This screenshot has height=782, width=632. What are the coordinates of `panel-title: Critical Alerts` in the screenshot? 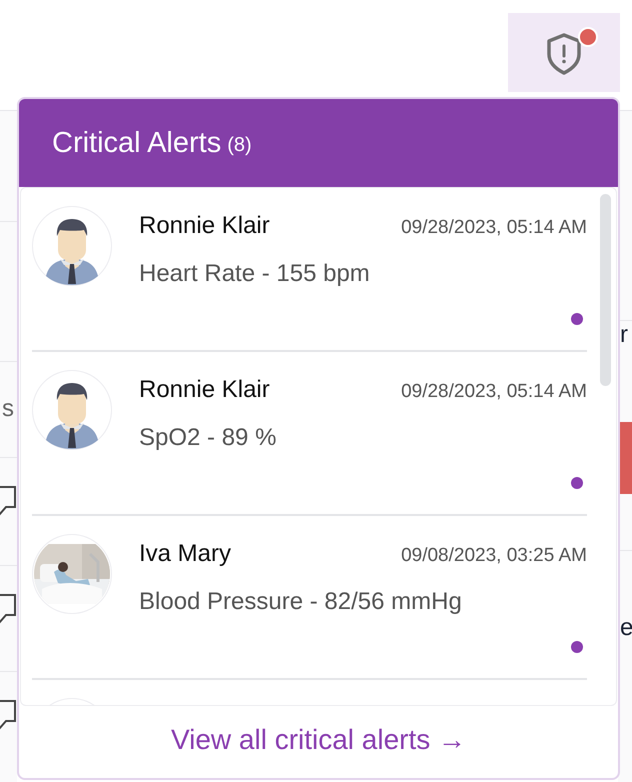 It's located at (137, 143).